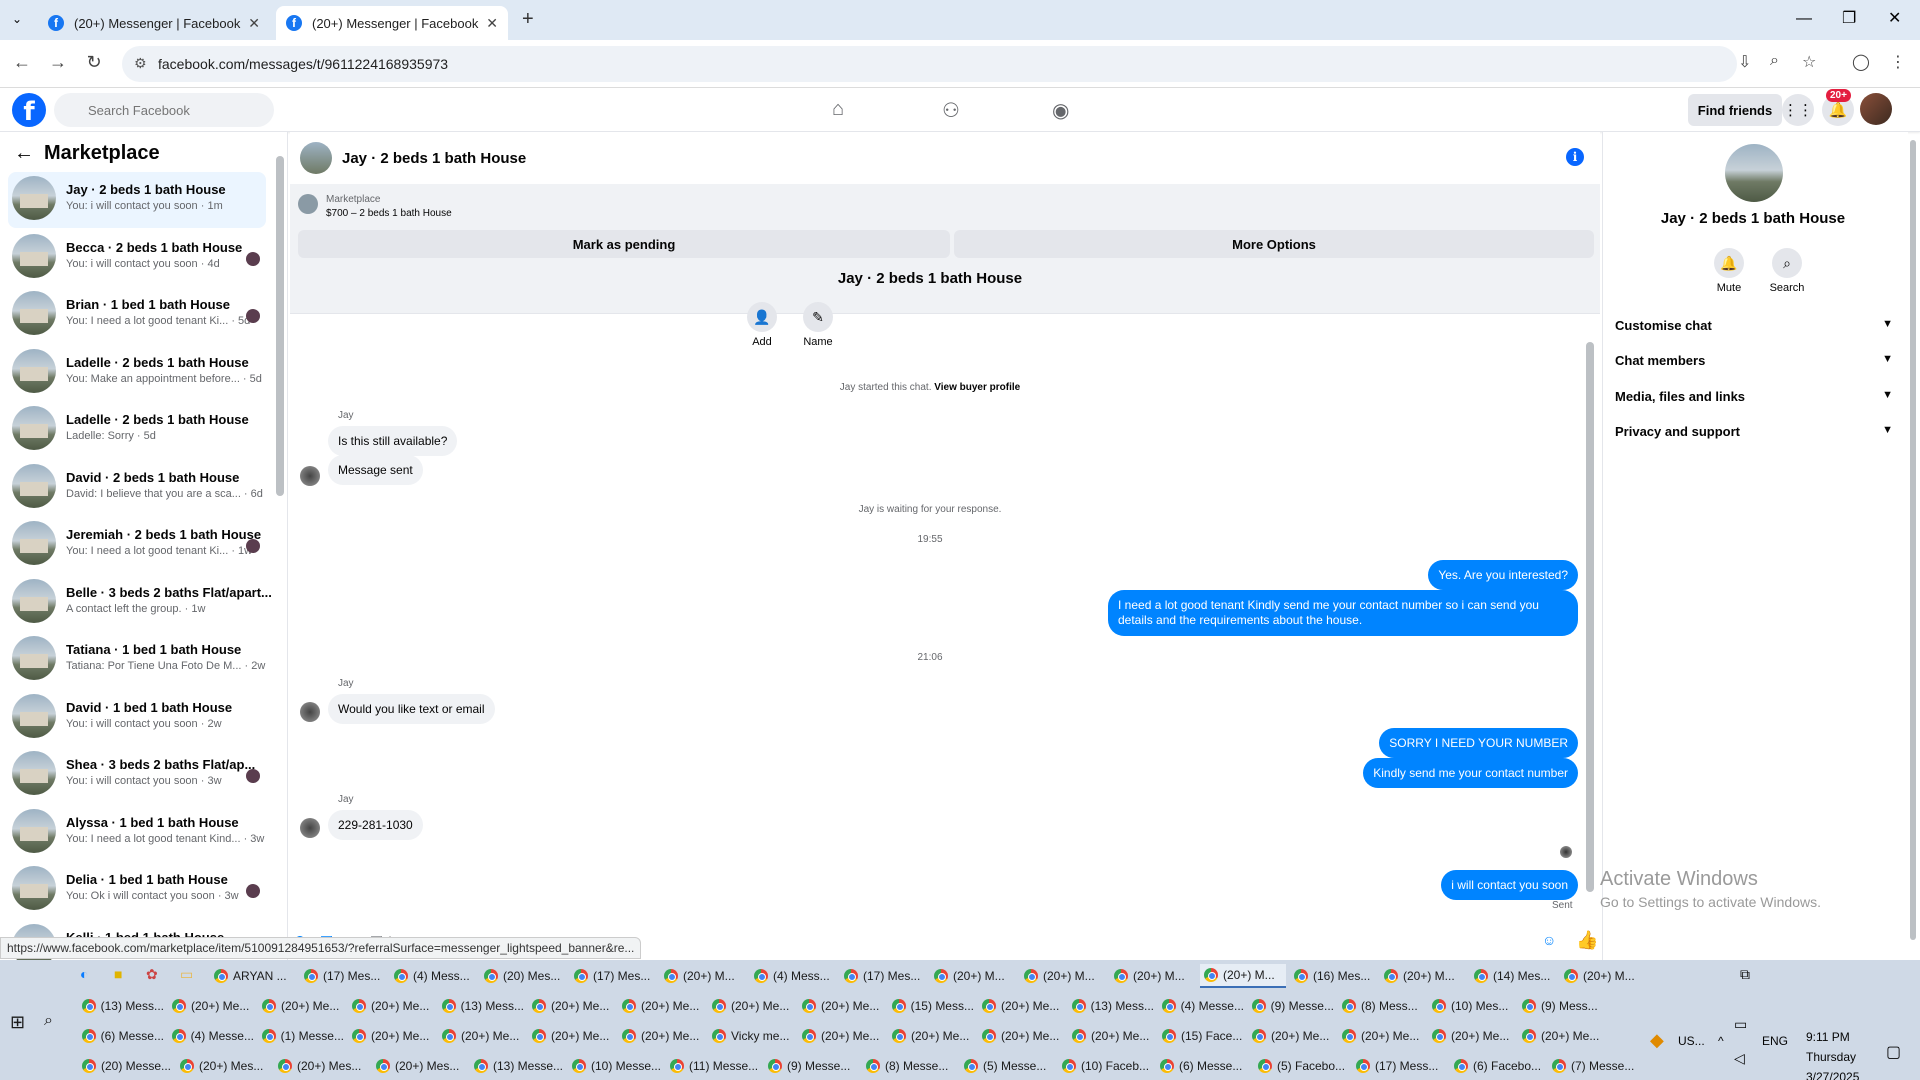 Image resolution: width=1920 pixels, height=1080 pixels. Describe the element at coordinates (17, 19) in the screenshot. I see `tab-search-dropdown-icon: ⌄` at that location.